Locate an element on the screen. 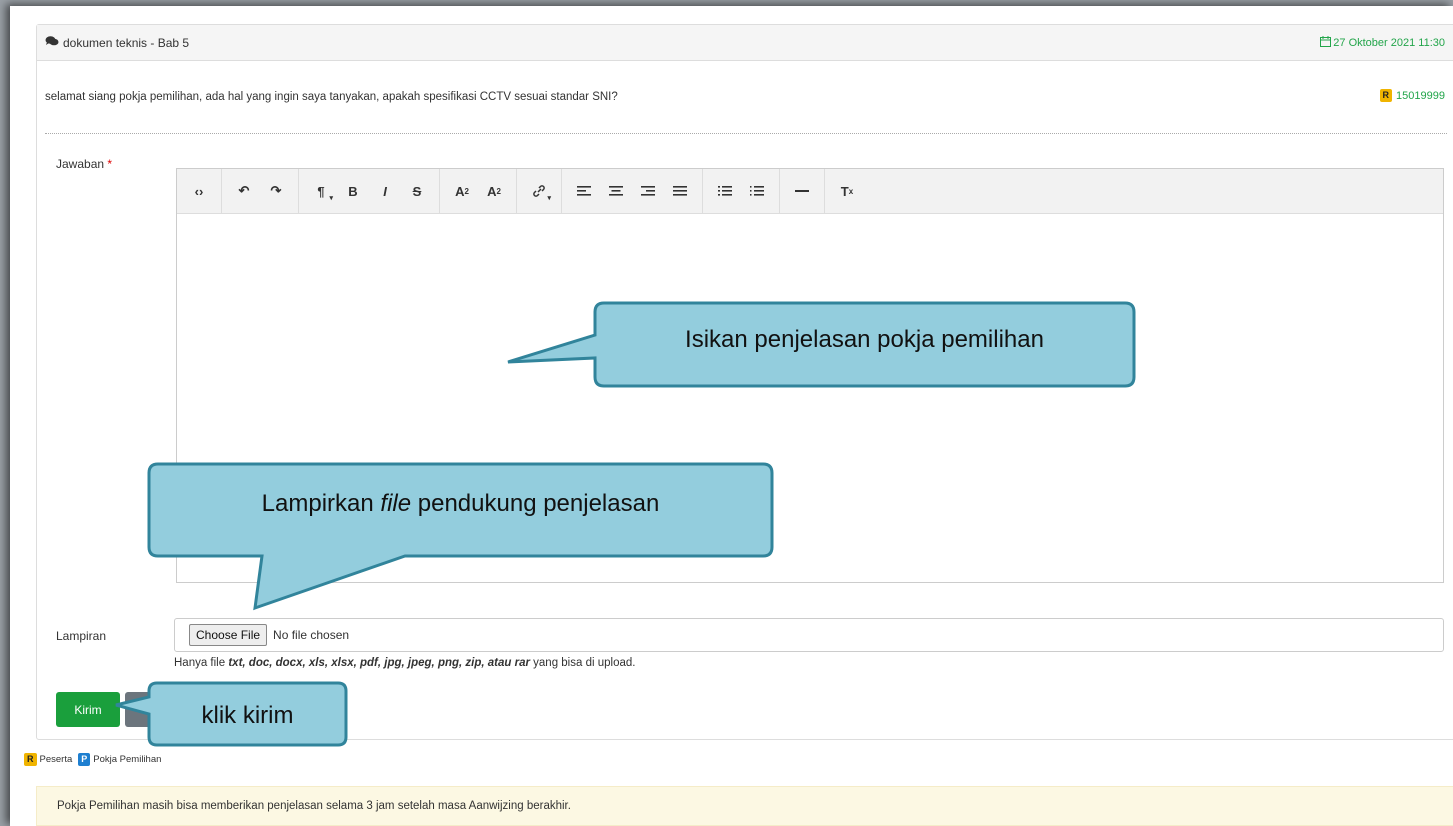 This screenshot has width=1453, height=826. align-center-icon is located at coordinates (616, 191).